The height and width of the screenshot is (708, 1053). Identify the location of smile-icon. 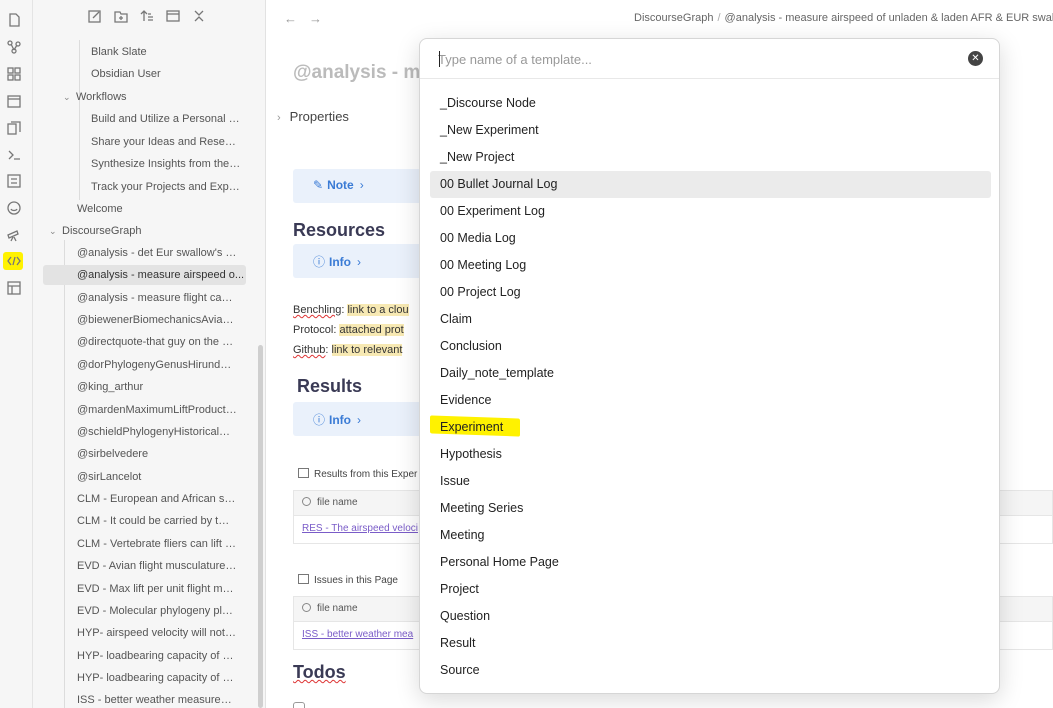
(14, 208).